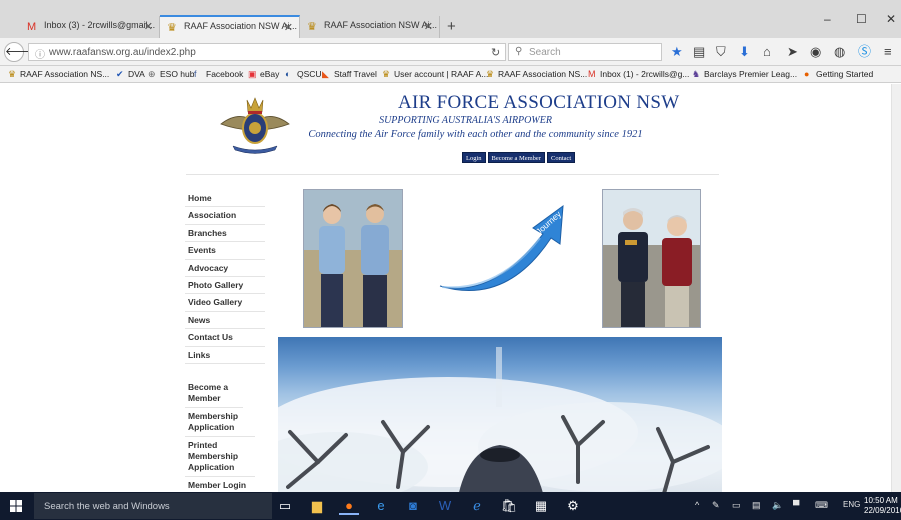  What do you see at coordinates (896, 288) in the screenshot?
I see `page-scrollbar` at bounding box center [896, 288].